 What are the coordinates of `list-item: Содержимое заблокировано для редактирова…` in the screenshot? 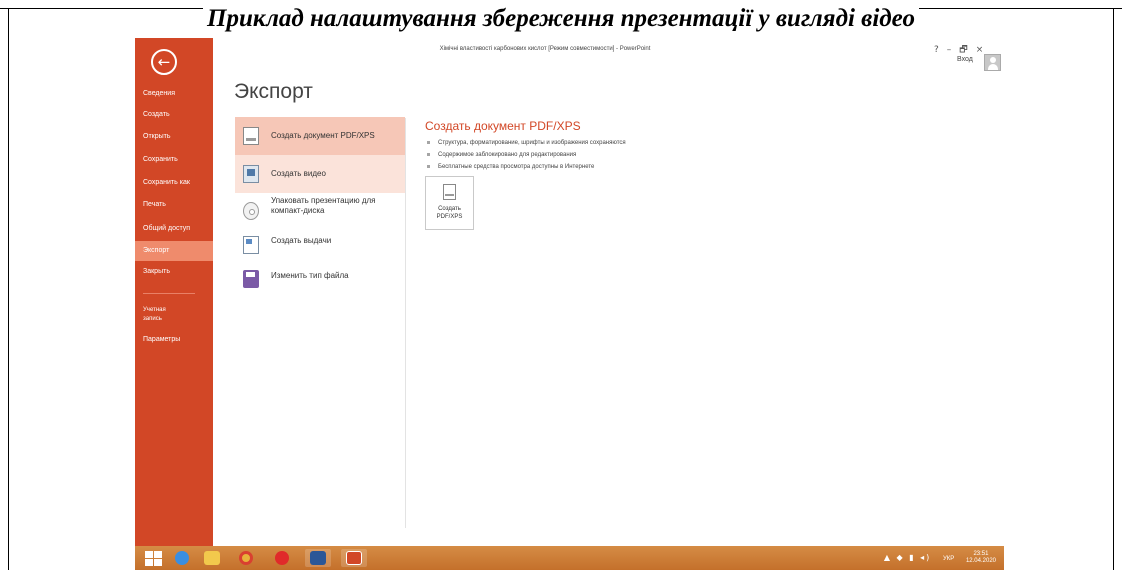 It's located at (526, 155).